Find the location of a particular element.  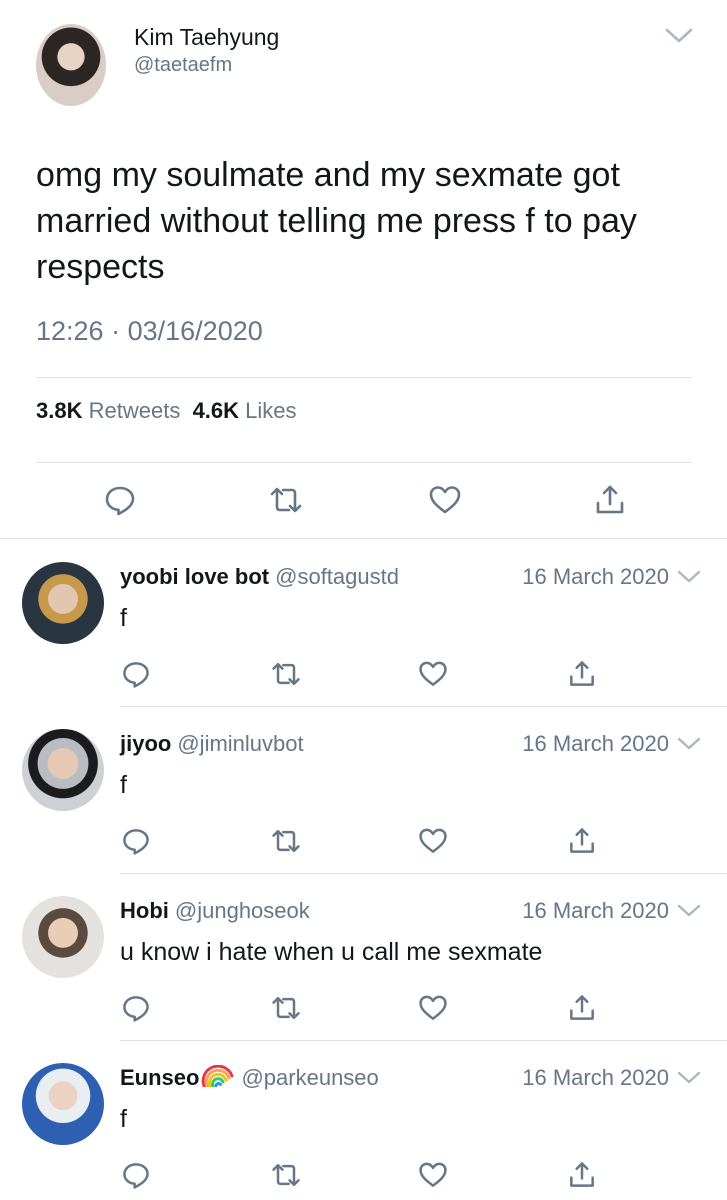

tweet-stats: 3.8K Retweets 4.6K Likes is located at coordinates (166, 411).